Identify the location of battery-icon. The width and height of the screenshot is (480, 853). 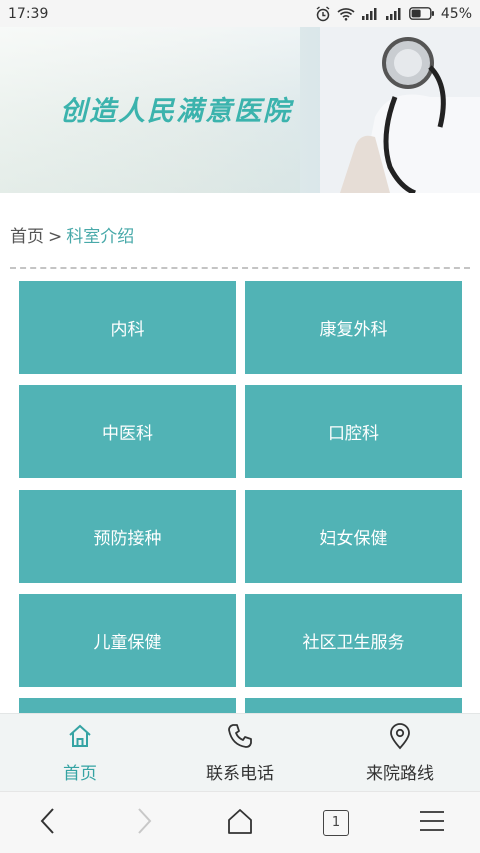
(421, 13).